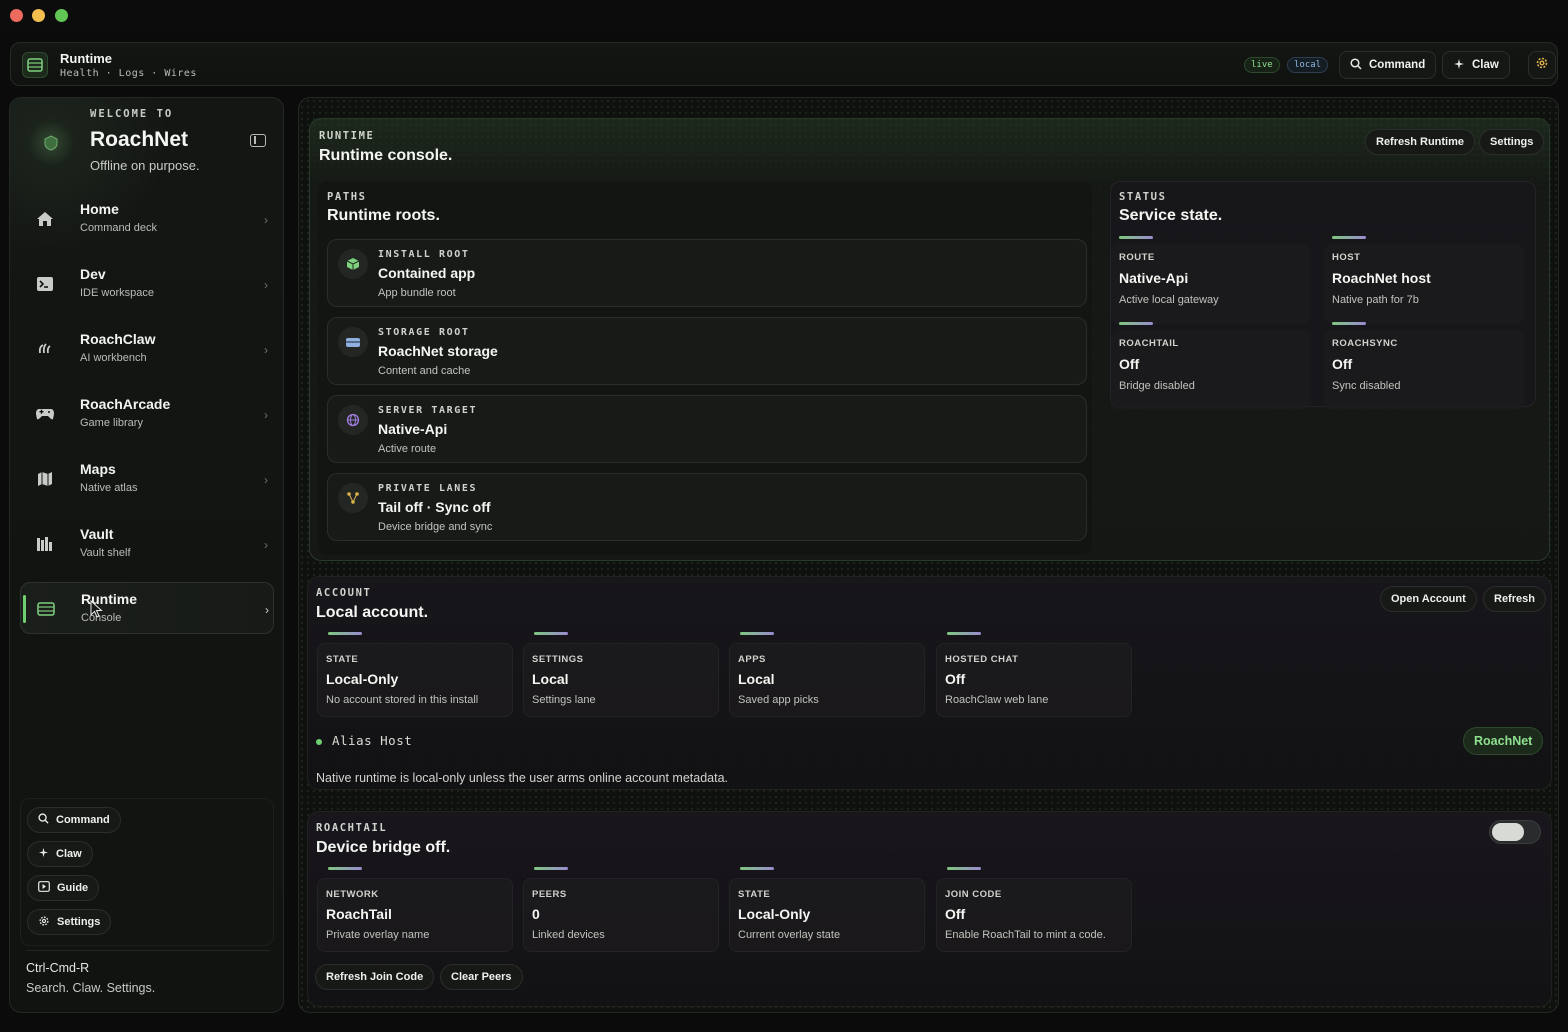  Describe the element at coordinates (827, 674) in the screenshot. I see `account-card-apps: APPS Local Saved app picks` at that location.